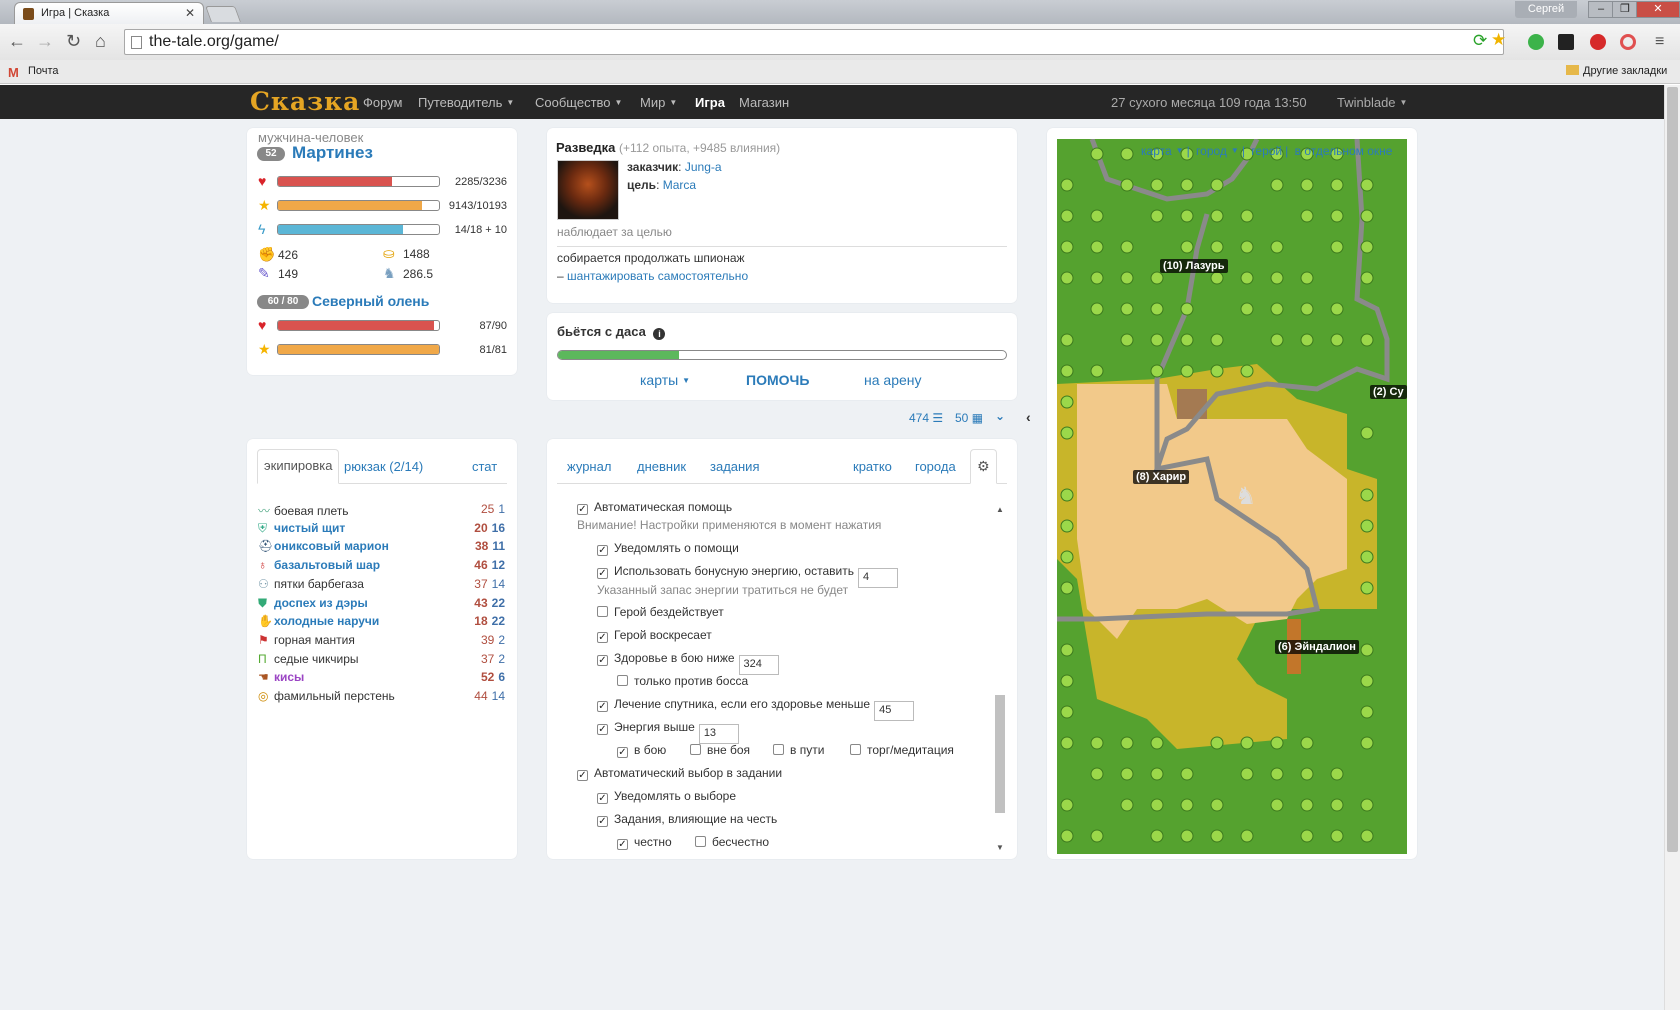  I want to click on tab-quests: задания, so click(735, 466).